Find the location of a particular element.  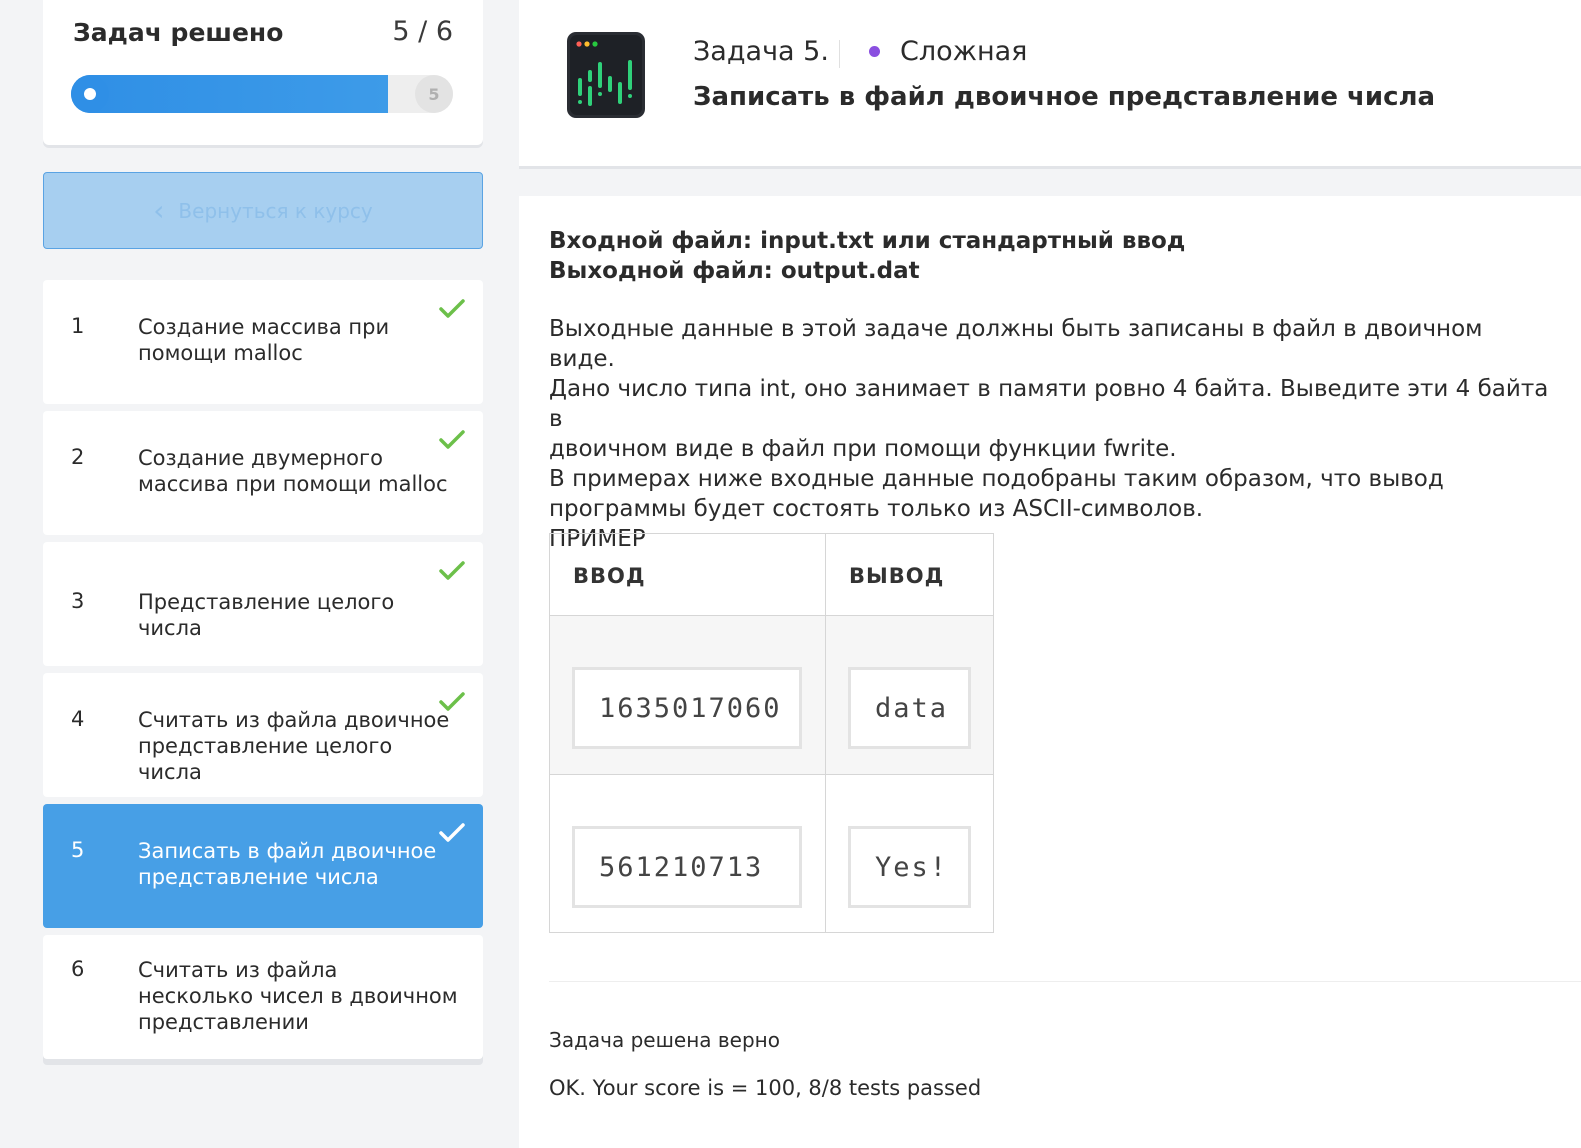

progress-start-marker is located at coordinates (90, 94).